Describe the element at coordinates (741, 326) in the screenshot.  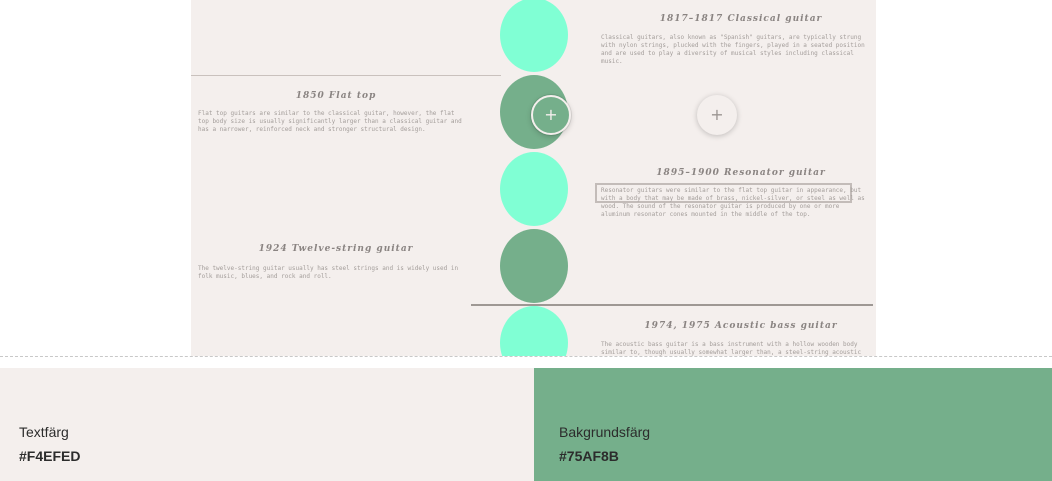
I see `entry-title: 1974, 1975 Acoustic bass guitar` at that location.